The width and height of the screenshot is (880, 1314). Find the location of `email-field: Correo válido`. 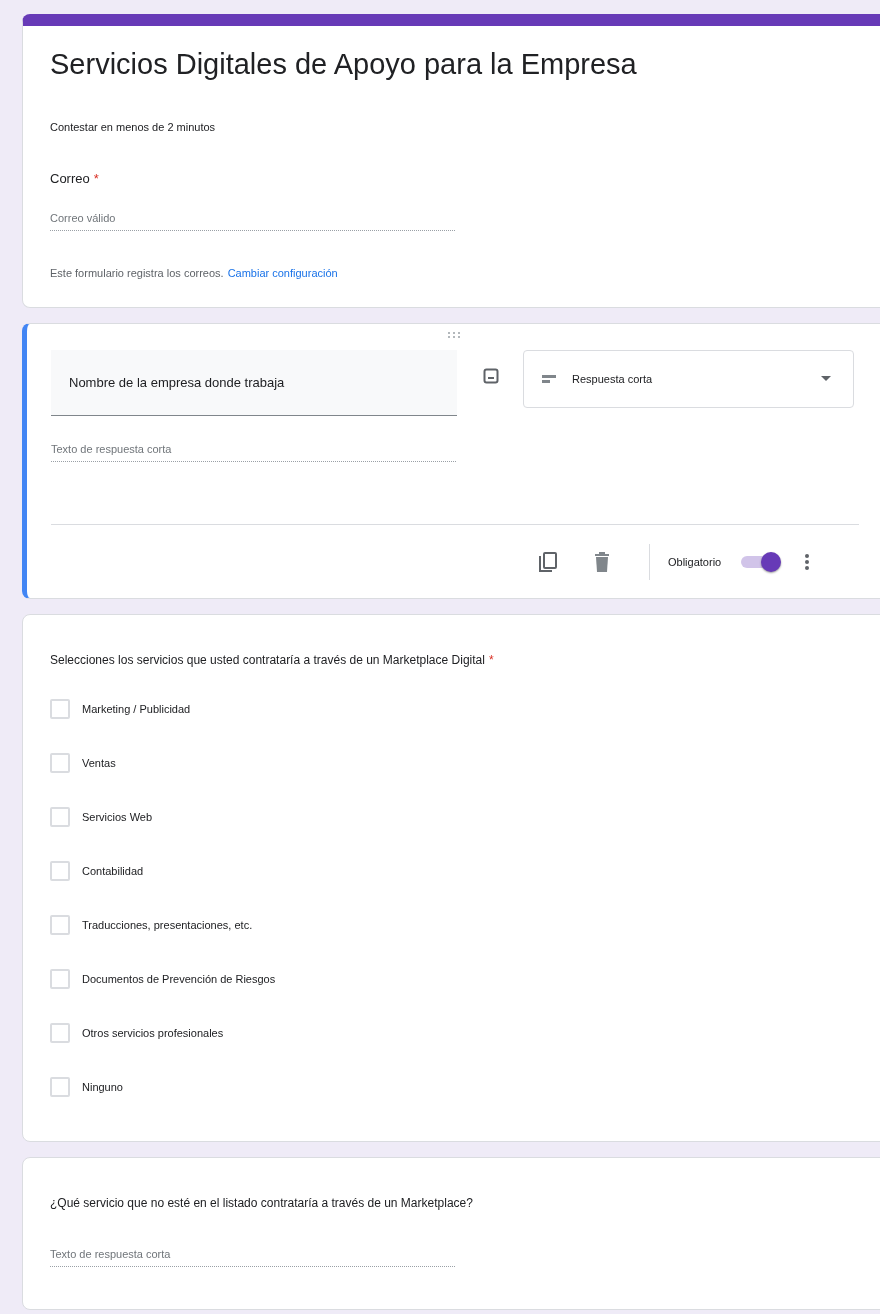

email-field: Correo válido is located at coordinates (252, 221).